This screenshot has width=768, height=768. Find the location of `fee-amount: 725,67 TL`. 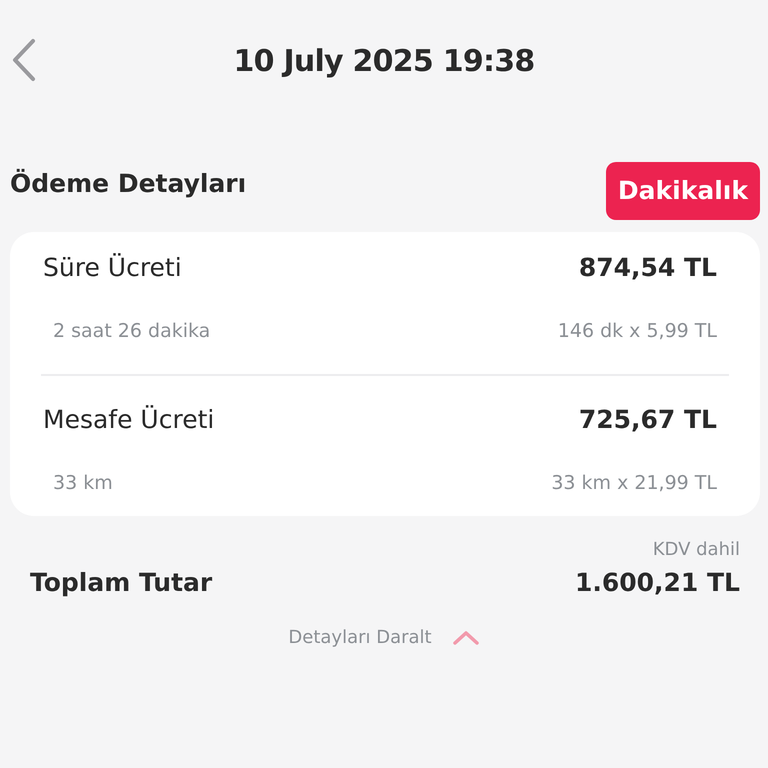

fee-amount: 725,67 TL is located at coordinates (648, 420).